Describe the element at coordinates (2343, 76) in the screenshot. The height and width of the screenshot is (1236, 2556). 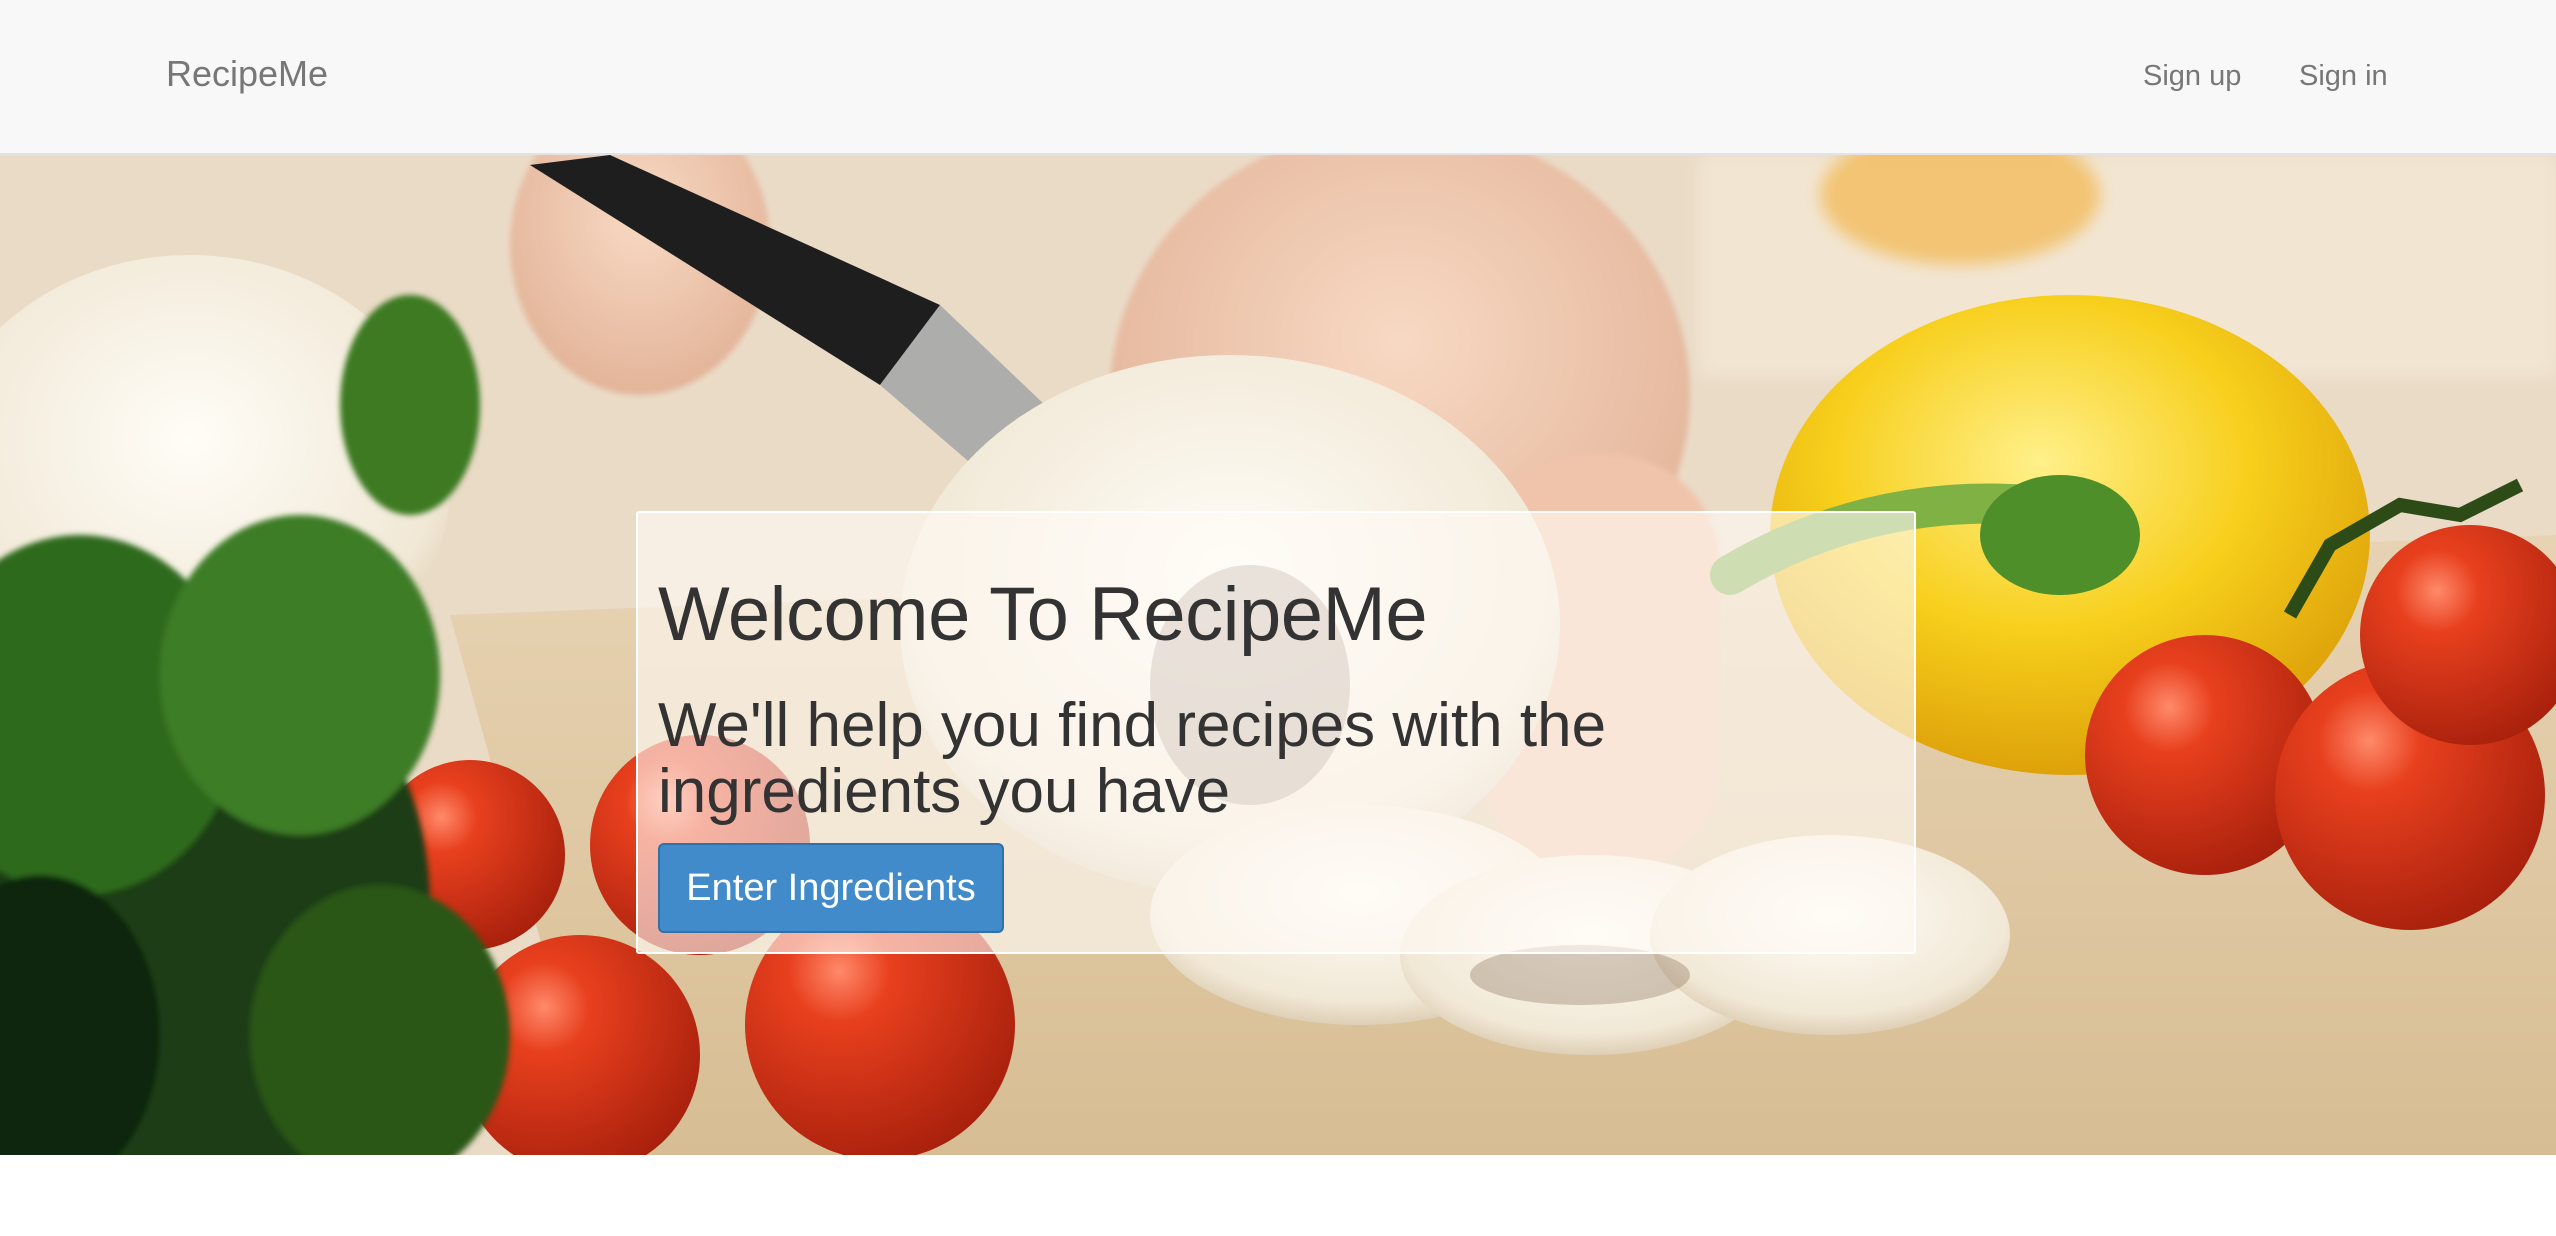
I see `sign-in-link: Sign in` at that location.